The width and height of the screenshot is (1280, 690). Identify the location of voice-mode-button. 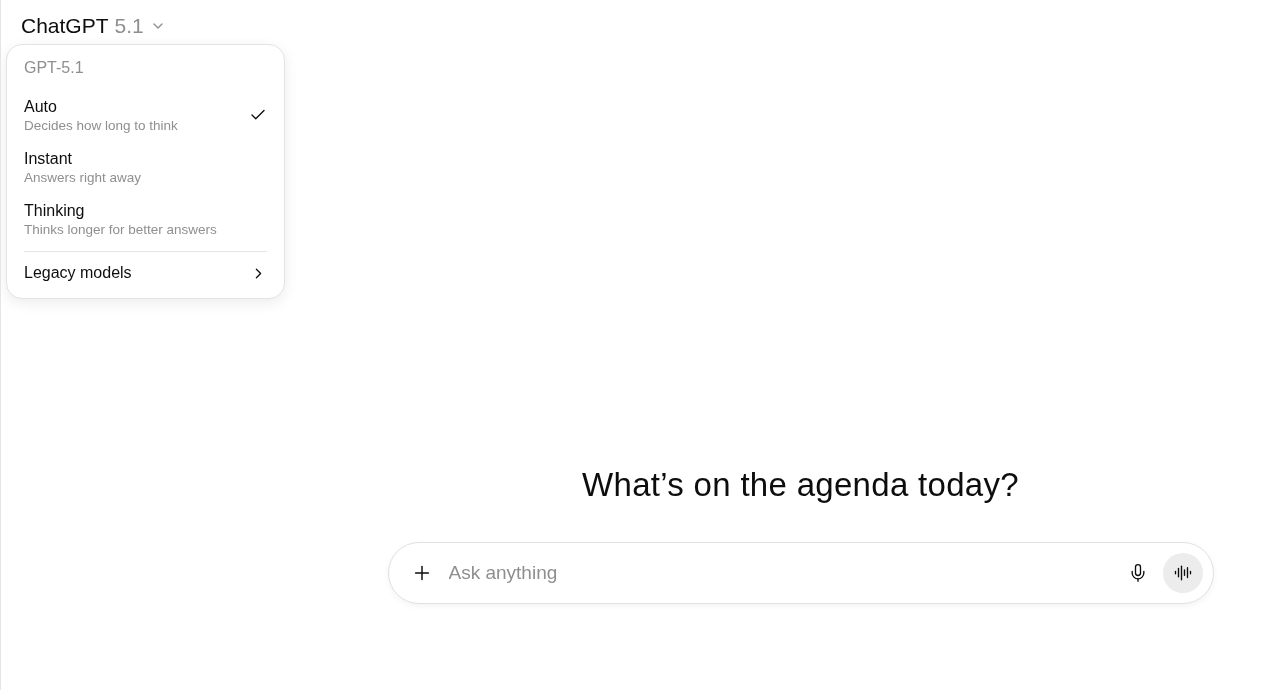
(1182, 573).